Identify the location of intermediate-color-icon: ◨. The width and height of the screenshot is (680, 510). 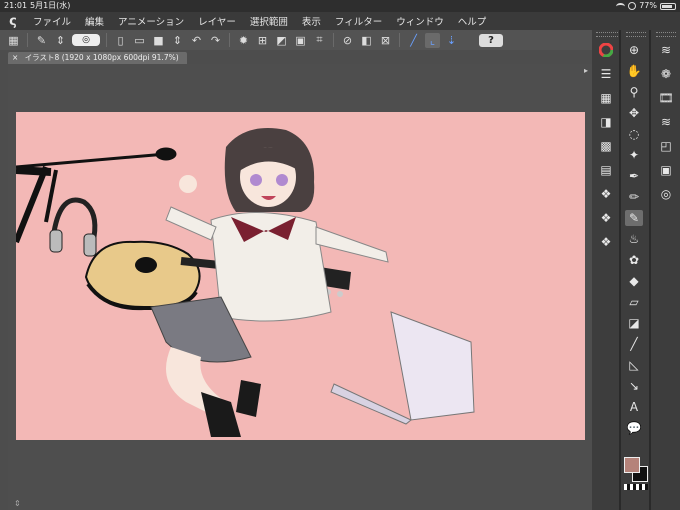
(606, 122).